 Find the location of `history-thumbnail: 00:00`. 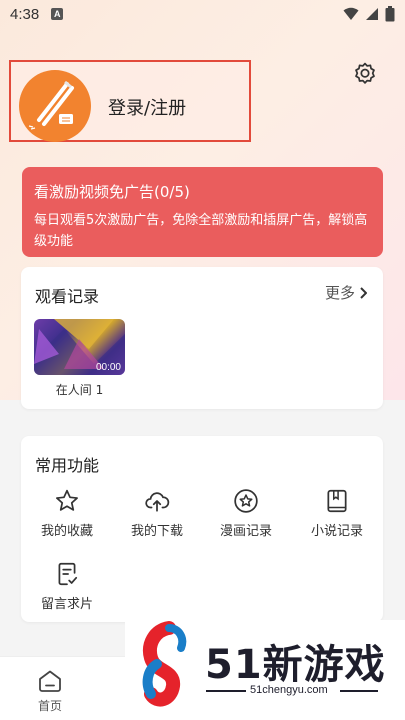

history-thumbnail: 00:00 is located at coordinates (79, 347).